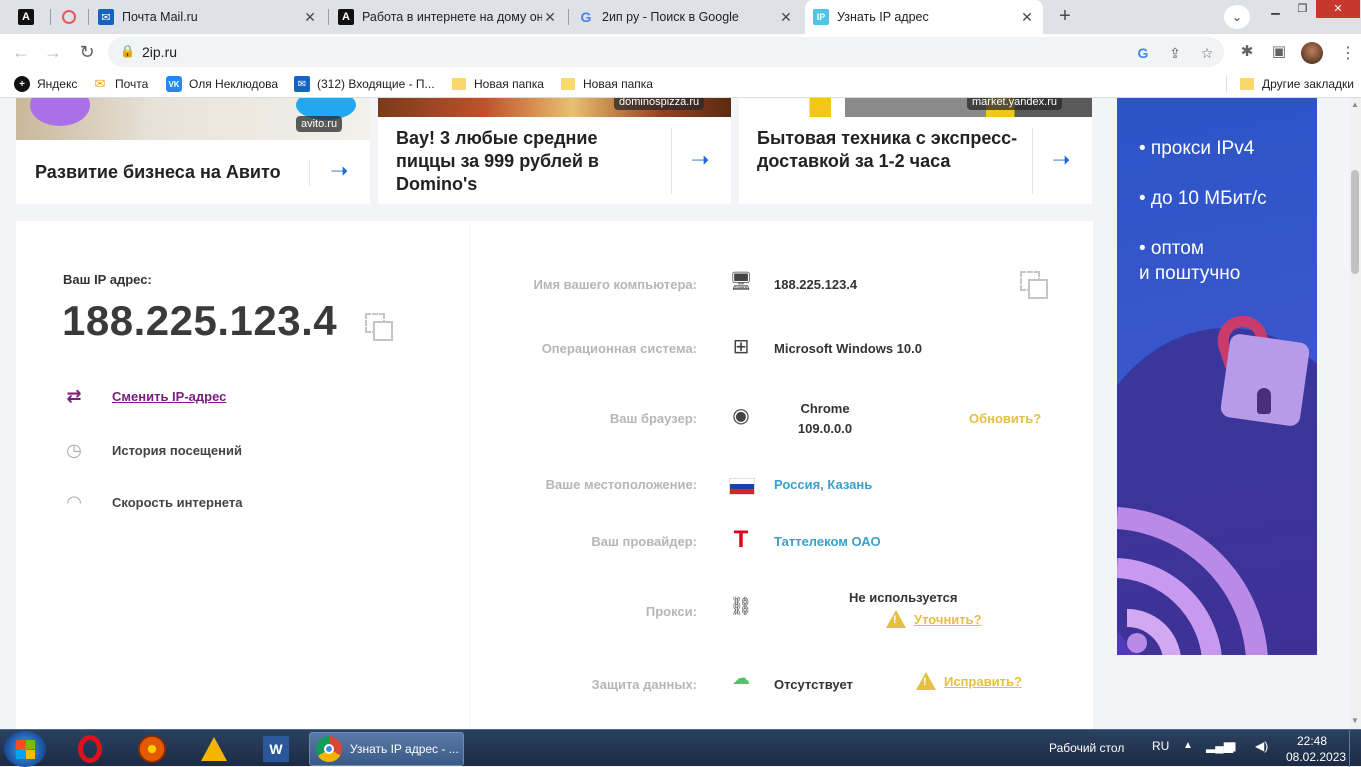 The height and width of the screenshot is (767, 1361). What do you see at coordinates (1316, 757) in the screenshot?
I see `clock-date: 08.02.2023` at bounding box center [1316, 757].